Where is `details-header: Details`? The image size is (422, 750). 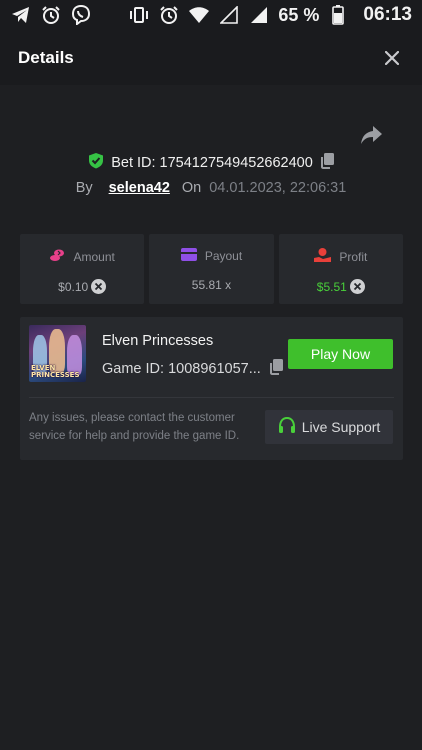
details-header: Details is located at coordinates (211, 57).